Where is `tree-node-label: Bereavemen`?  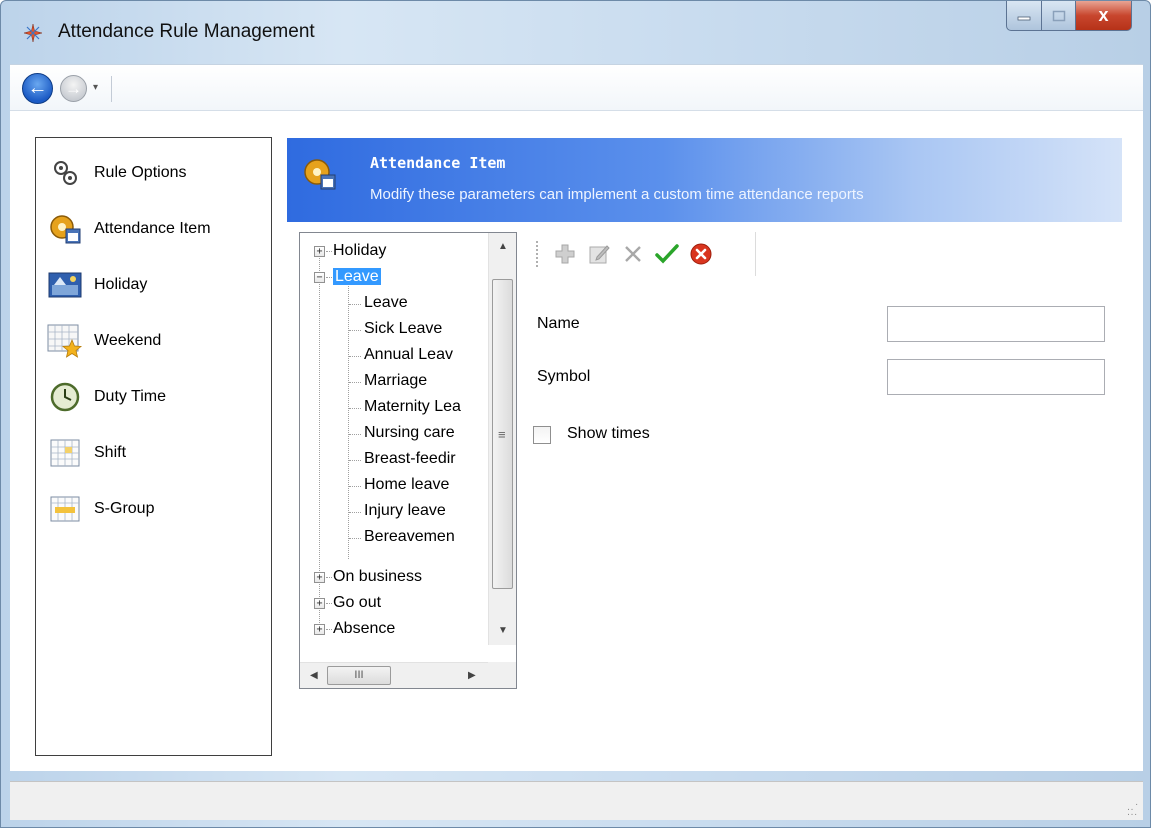
tree-node-label: Bereavemen is located at coordinates (409, 536).